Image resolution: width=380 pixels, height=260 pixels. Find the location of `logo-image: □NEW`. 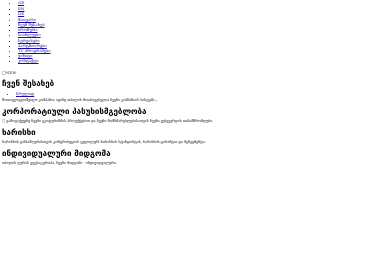

logo-image: □NEW is located at coordinates (191, 73).